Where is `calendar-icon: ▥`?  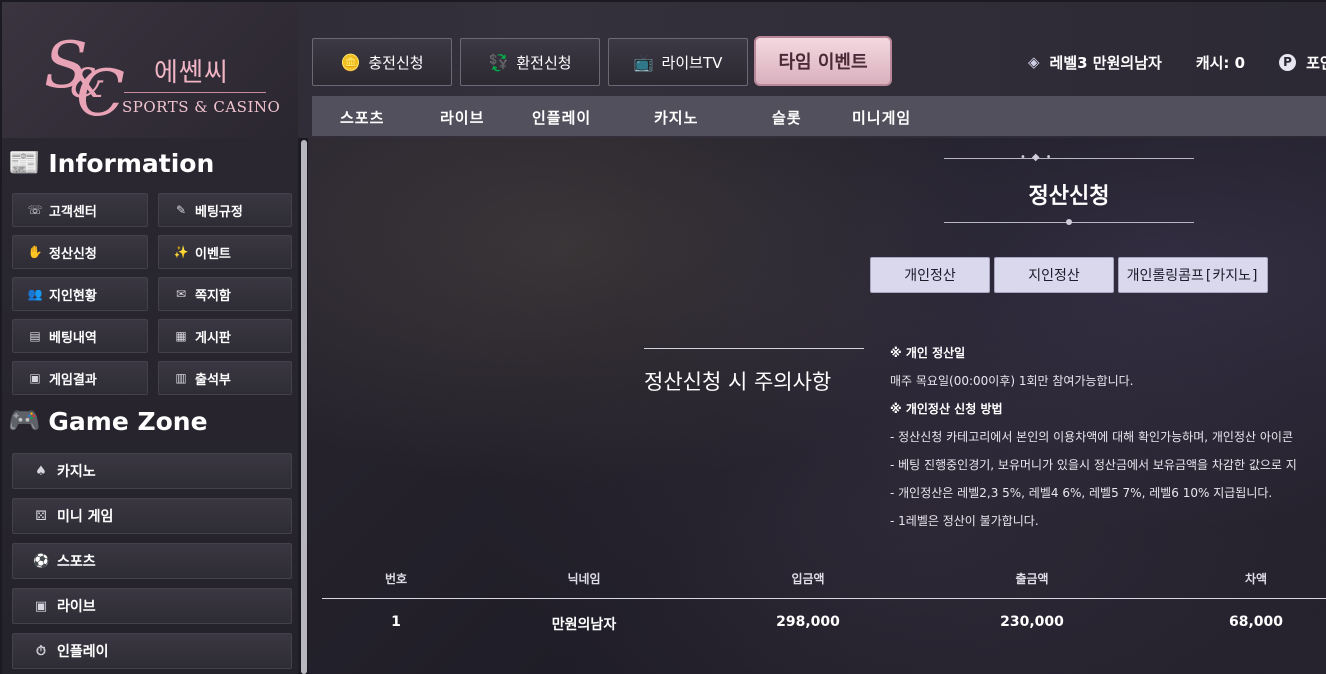 calendar-icon: ▥ is located at coordinates (181, 378).